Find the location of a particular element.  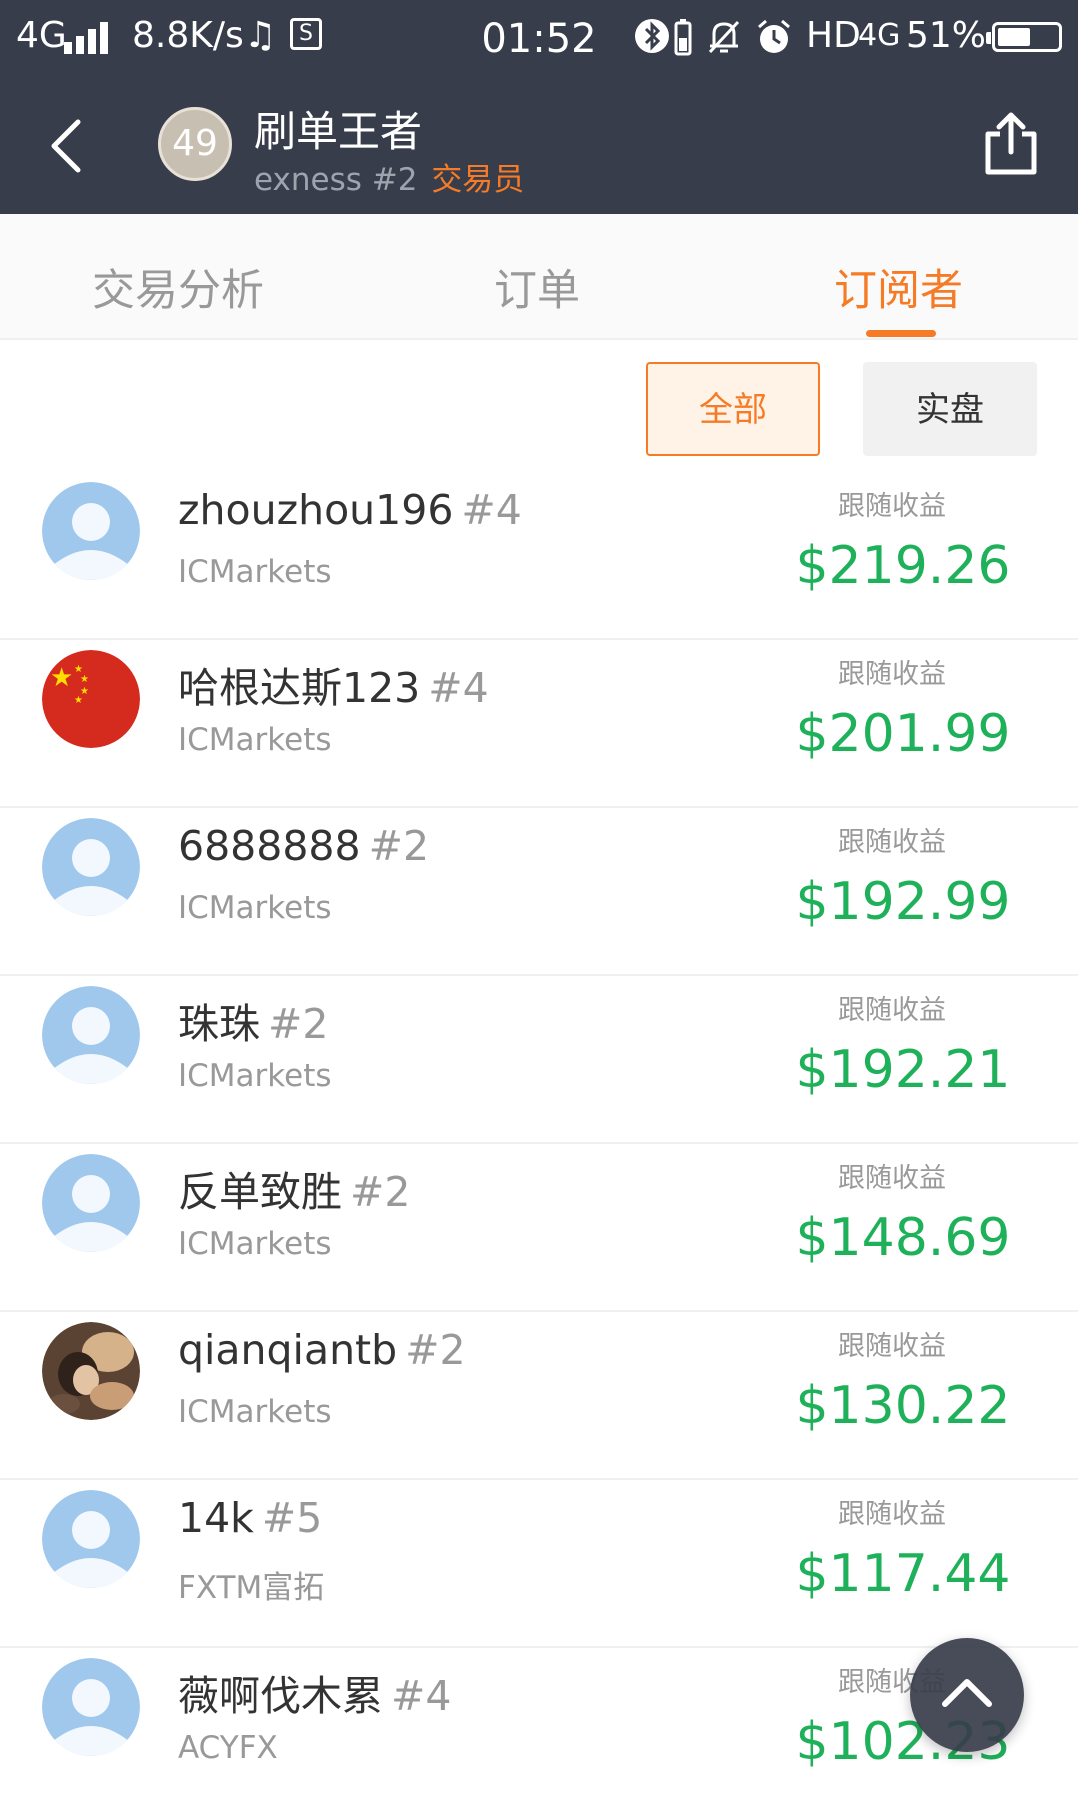

chevron-up-icon is located at coordinates (967, 1693).